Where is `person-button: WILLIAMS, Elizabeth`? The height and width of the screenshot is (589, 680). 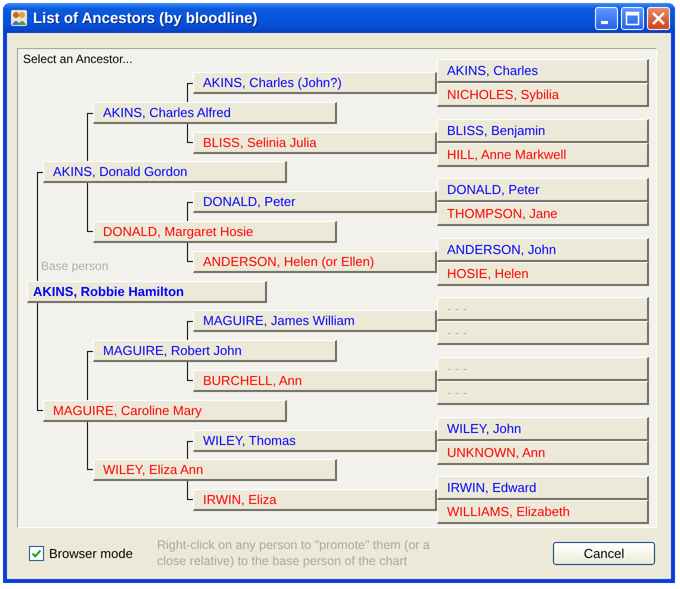
person-button: WILLIAMS, Elizabeth is located at coordinates (543, 512).